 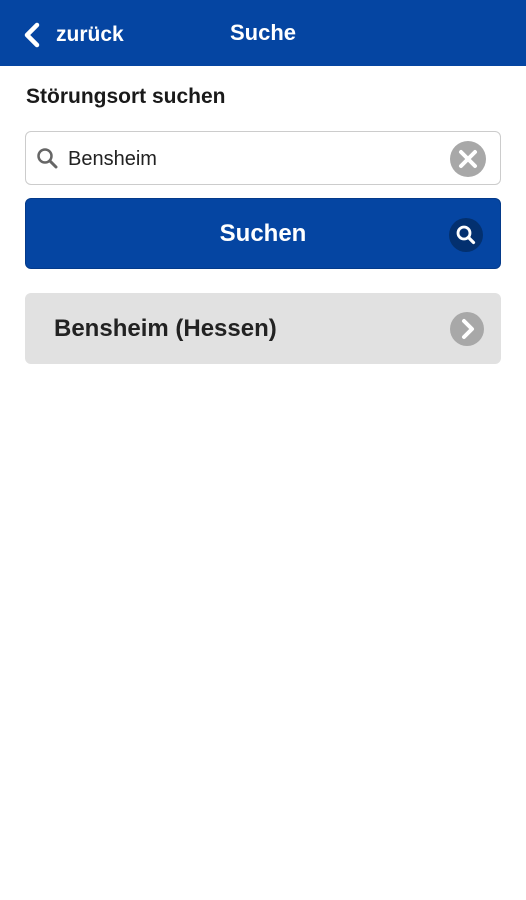 I want to click on search-input, so click(x=253, y=159).